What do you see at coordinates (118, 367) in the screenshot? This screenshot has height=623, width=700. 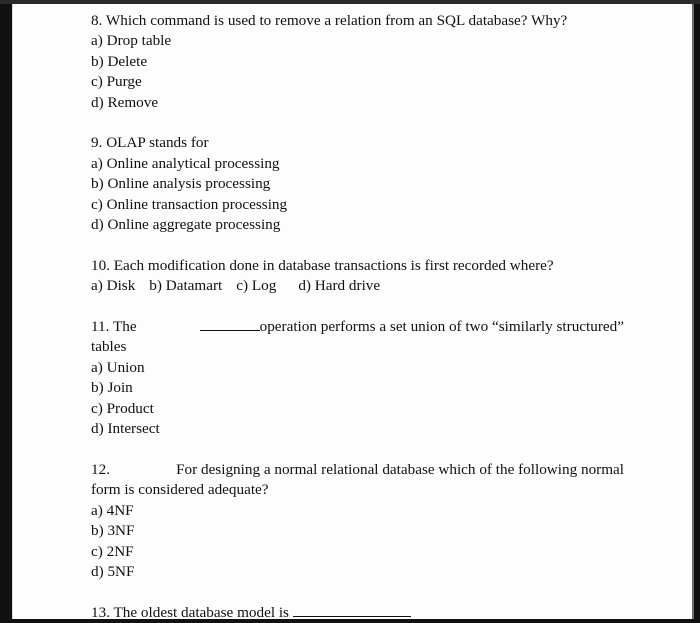 I see `option-a: a) Union` at bounding box center [118, 367].